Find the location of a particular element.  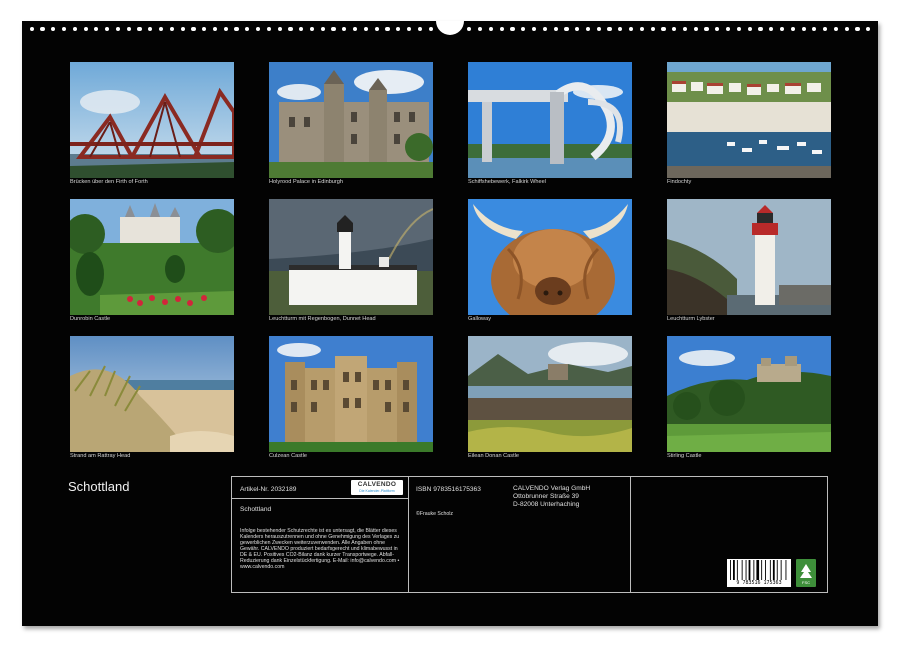

photo-caption: Dunrobin Castle is located at coordinates (155, 319).